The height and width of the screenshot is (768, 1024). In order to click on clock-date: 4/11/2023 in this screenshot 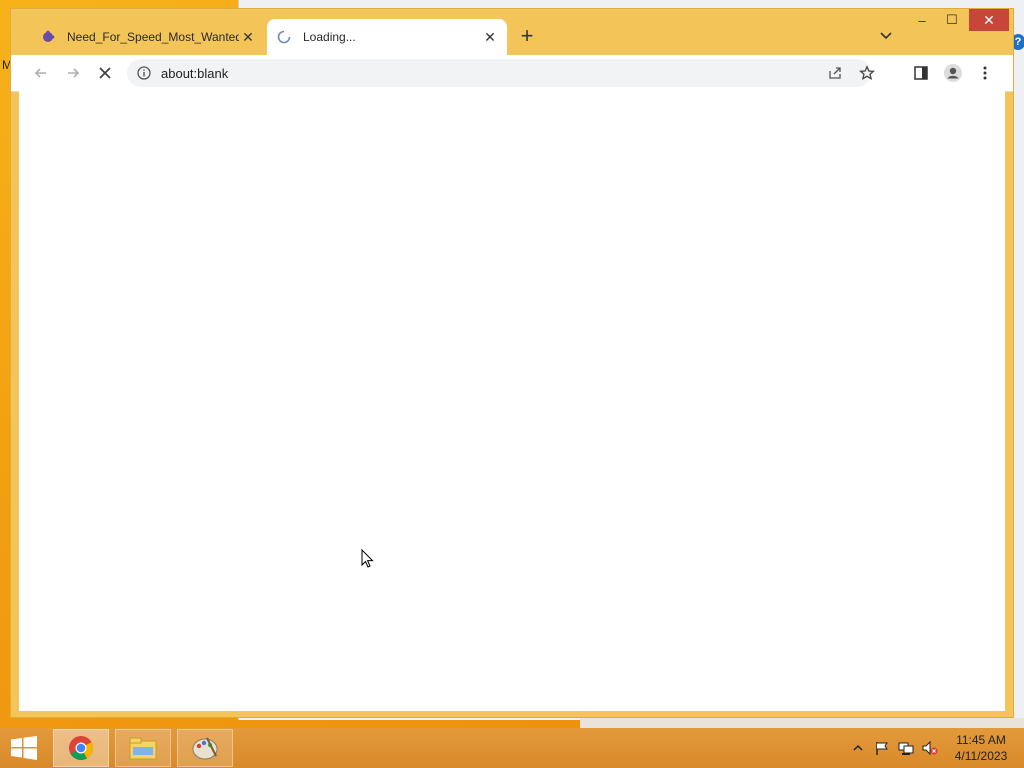, I will do `click(981, 756)`.